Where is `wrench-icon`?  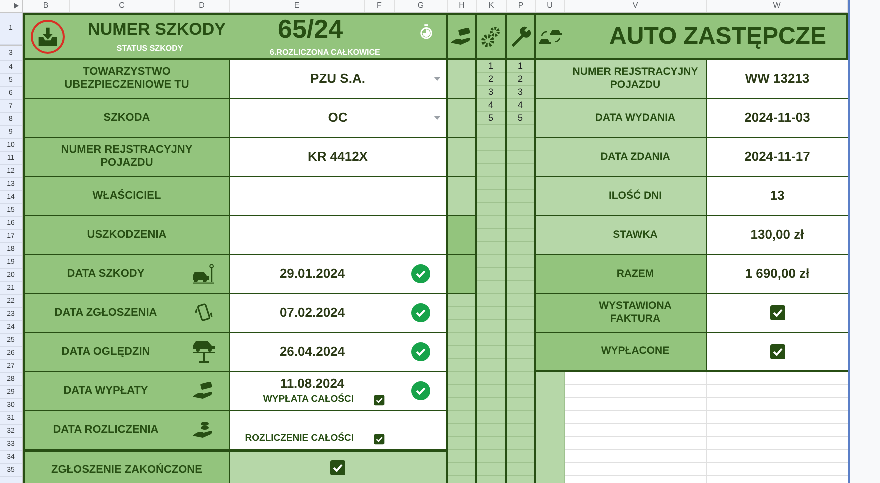 wrench-icon is located at coordinates (521, 36).